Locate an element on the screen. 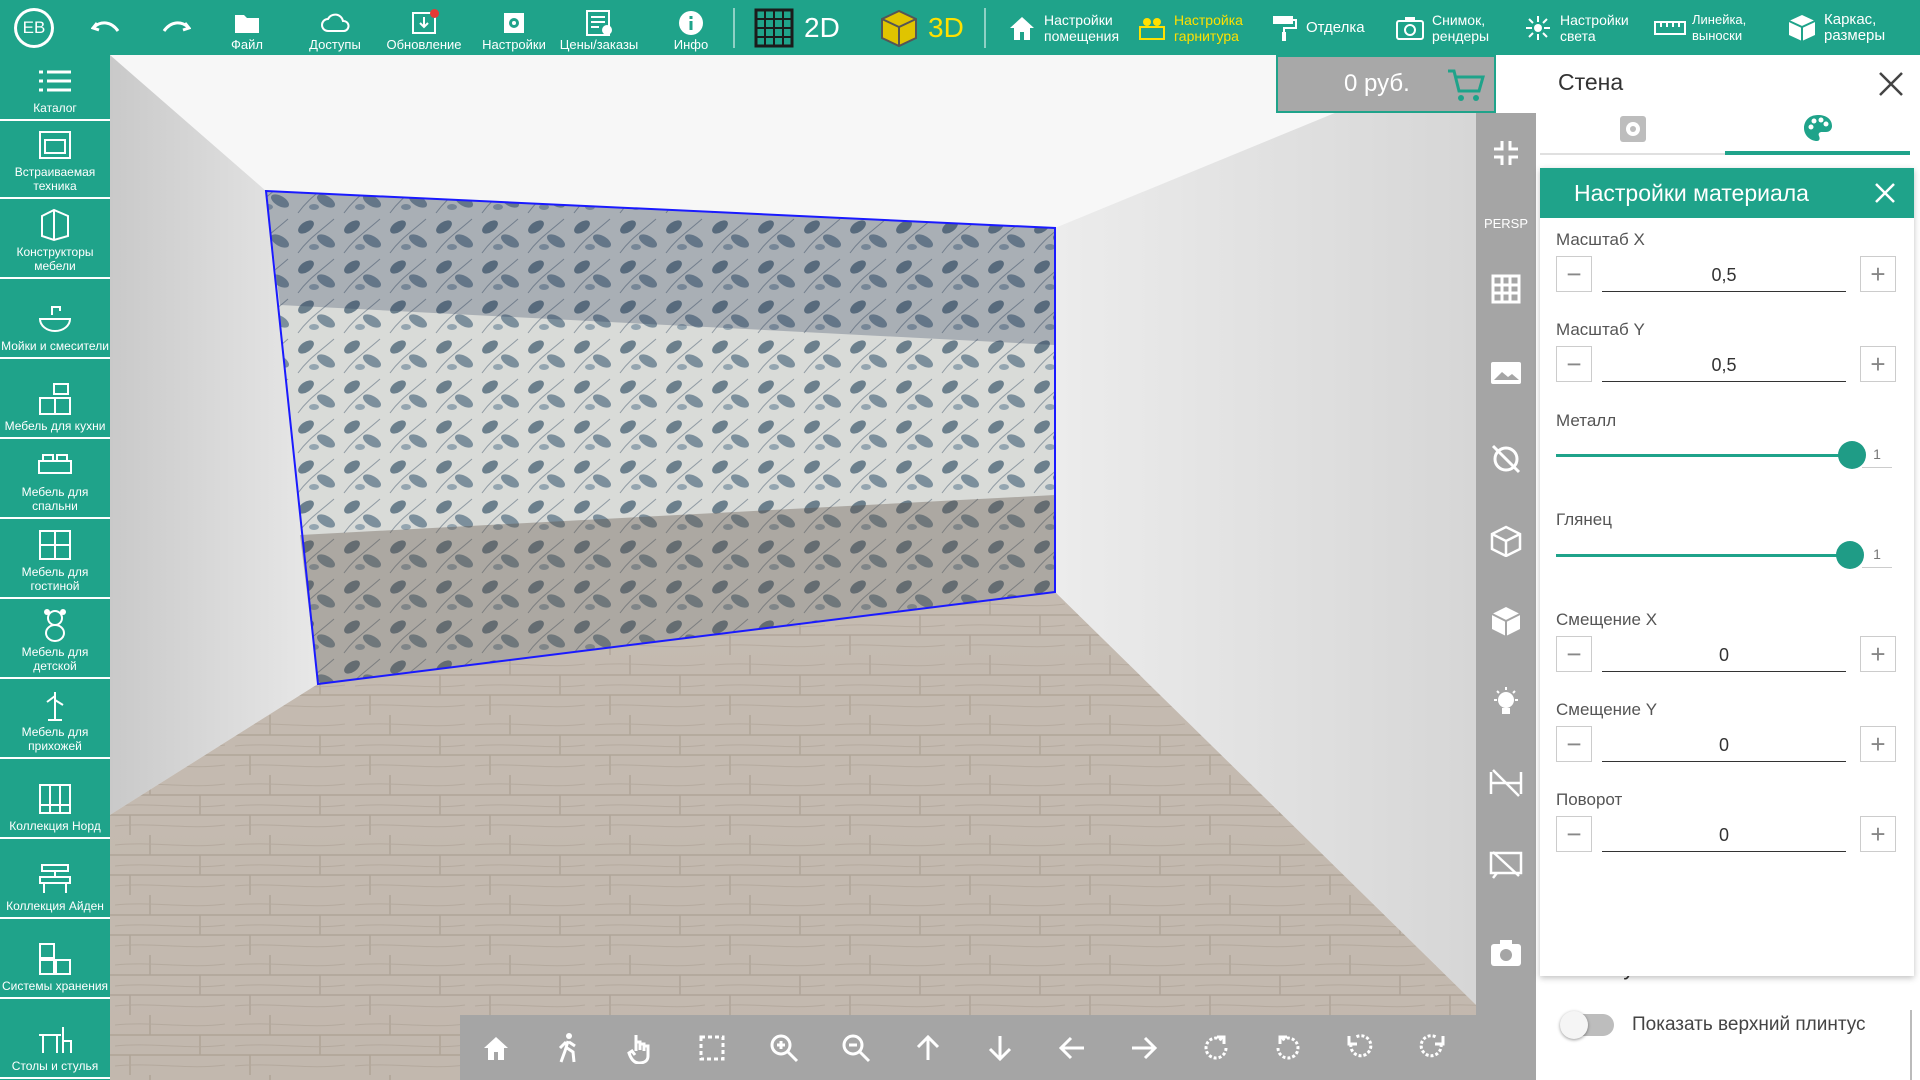  avatar: EB is located at coordinates (34, 28).